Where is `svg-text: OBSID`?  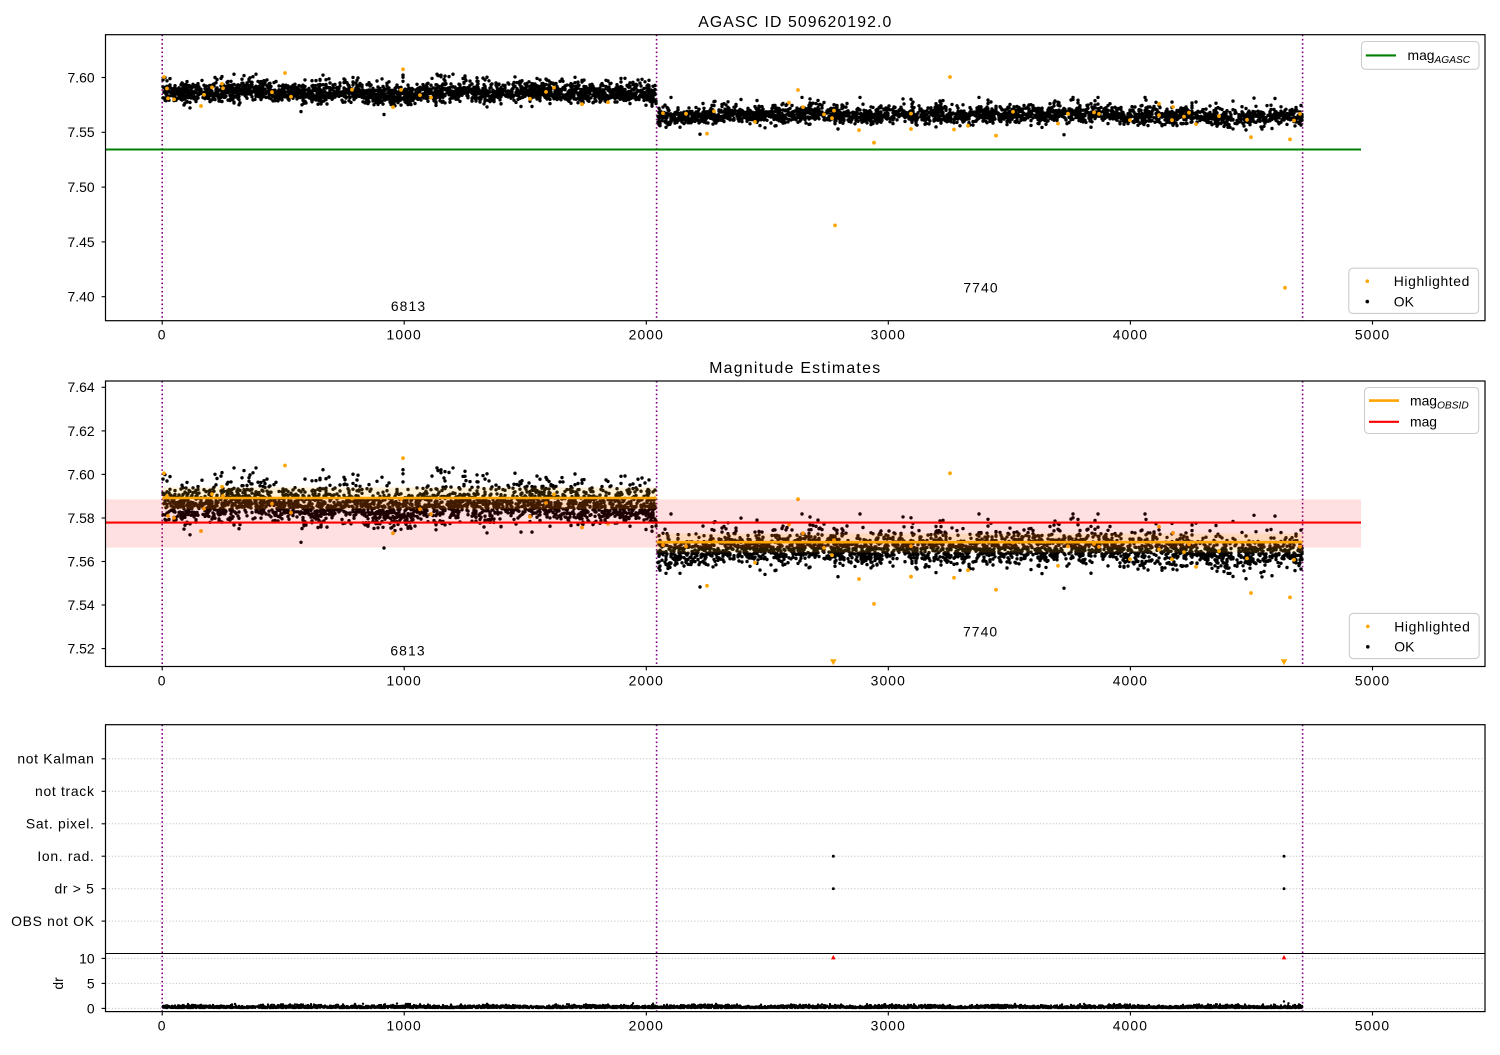 svg-text: OBSID is located at coordinates (1453, 406).